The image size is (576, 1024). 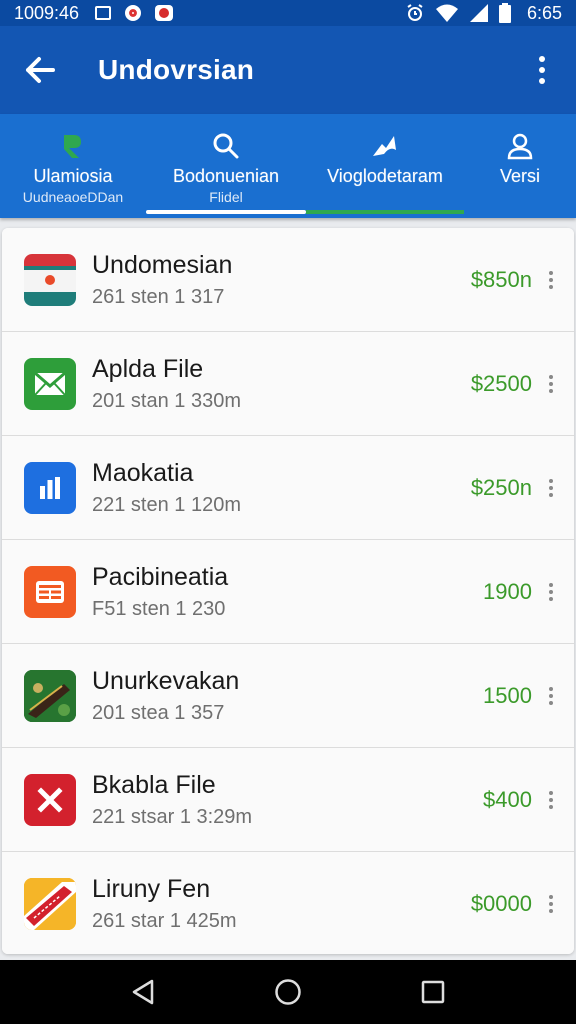 I want to click on list-item: Undomesian 261 sten 1 317 $850n, so click(x=288, y=280).